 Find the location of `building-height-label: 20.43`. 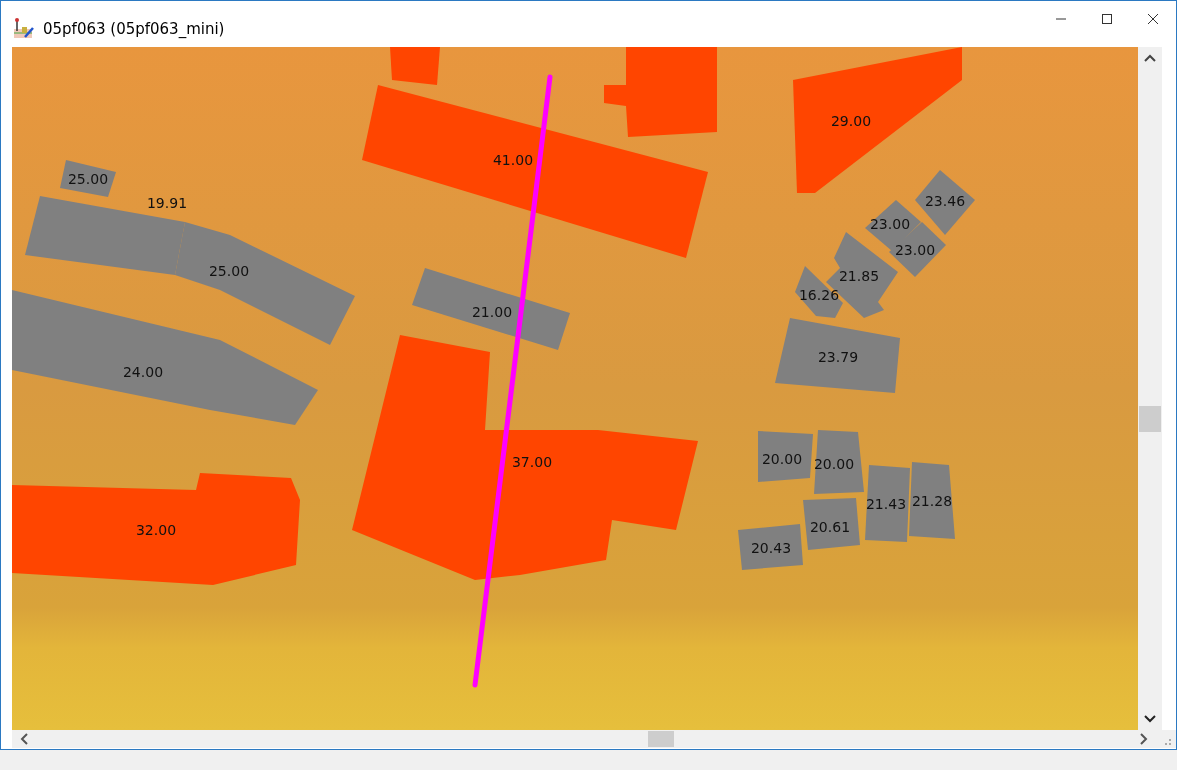

building-height-label: 20.43 is located at coordinates (771, 548).